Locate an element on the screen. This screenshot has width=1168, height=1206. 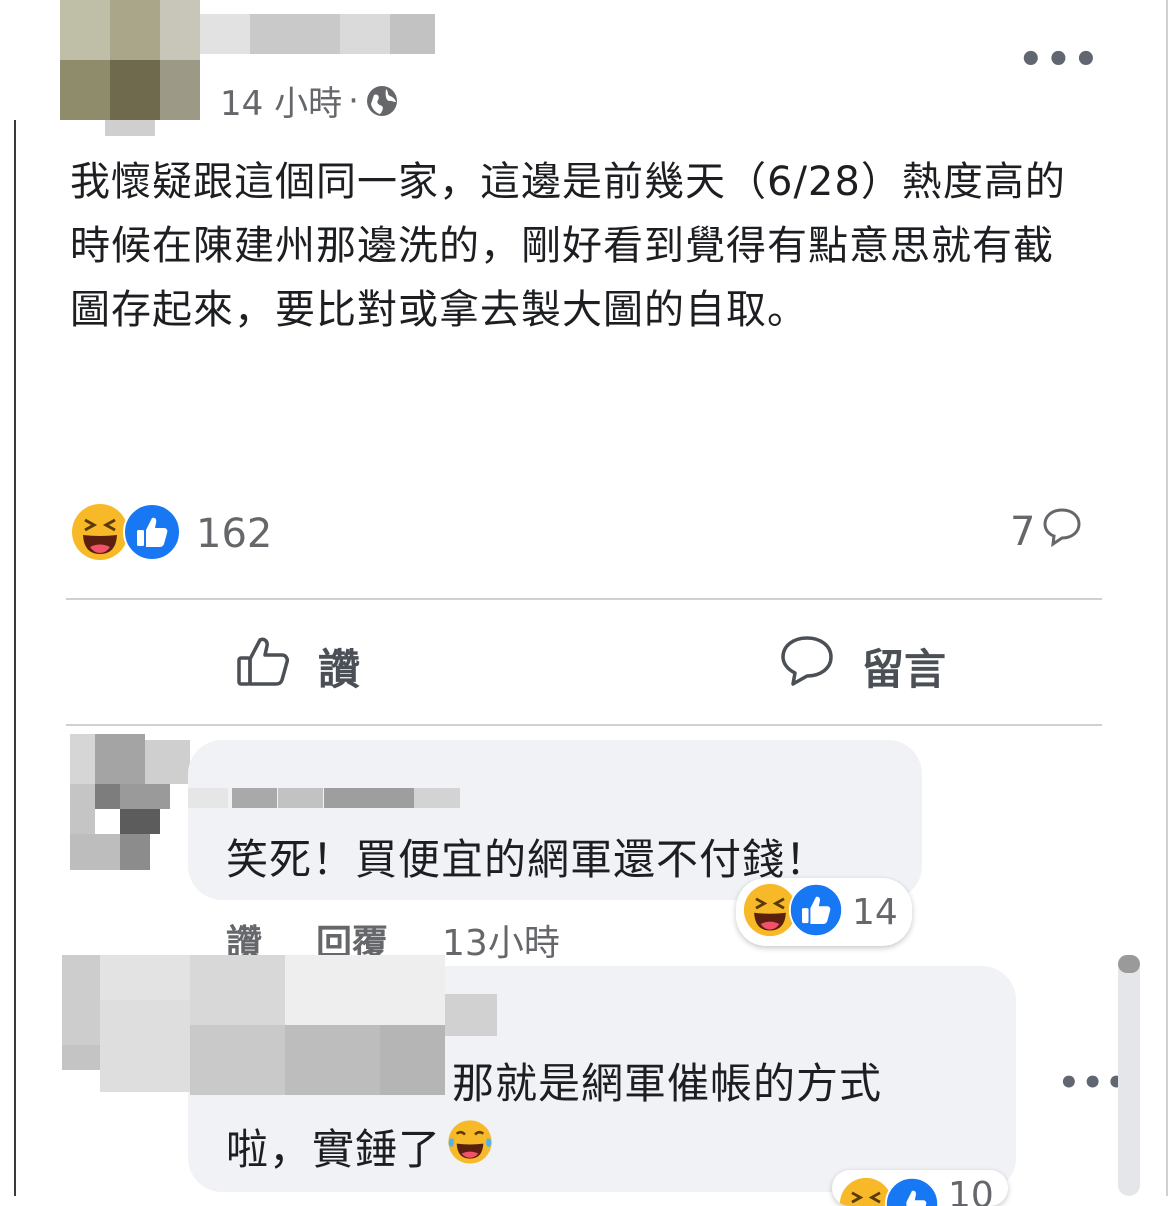
comment-2-reaction-count: 10 is located at coordinates (971, 1190).